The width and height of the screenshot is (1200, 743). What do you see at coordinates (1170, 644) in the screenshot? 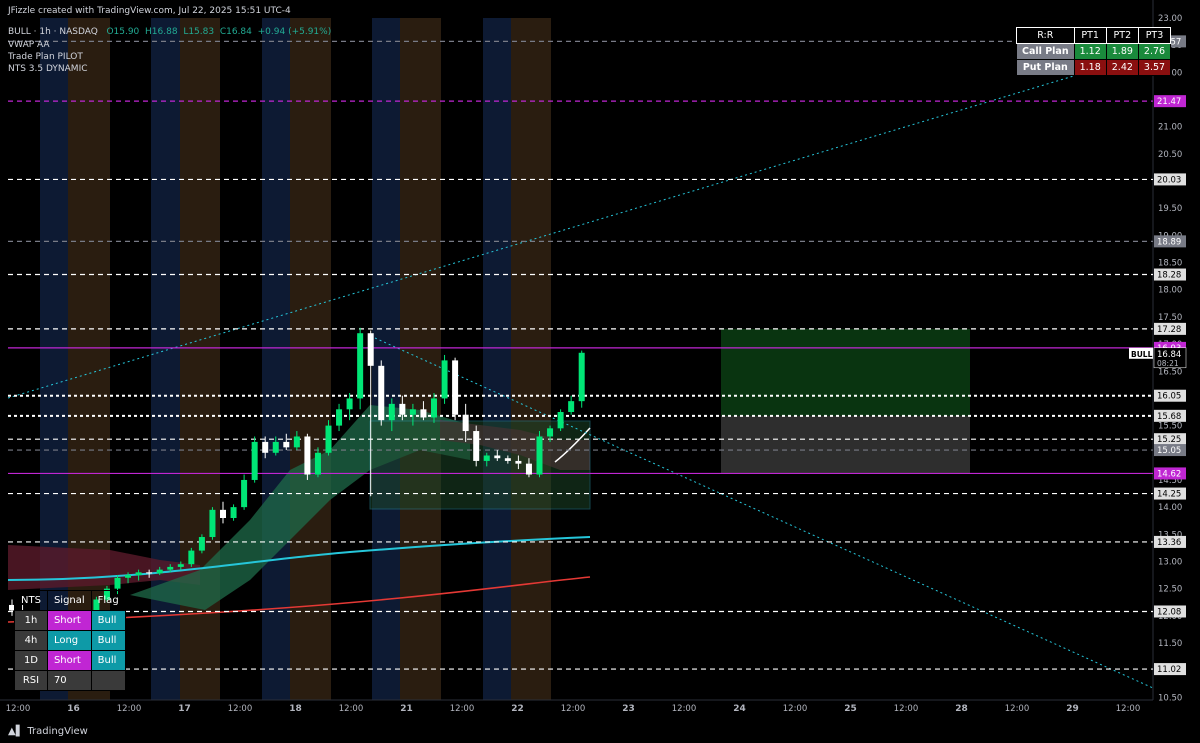
I see `y-tick-label: 11.50` at bounding box center [1170, 644].